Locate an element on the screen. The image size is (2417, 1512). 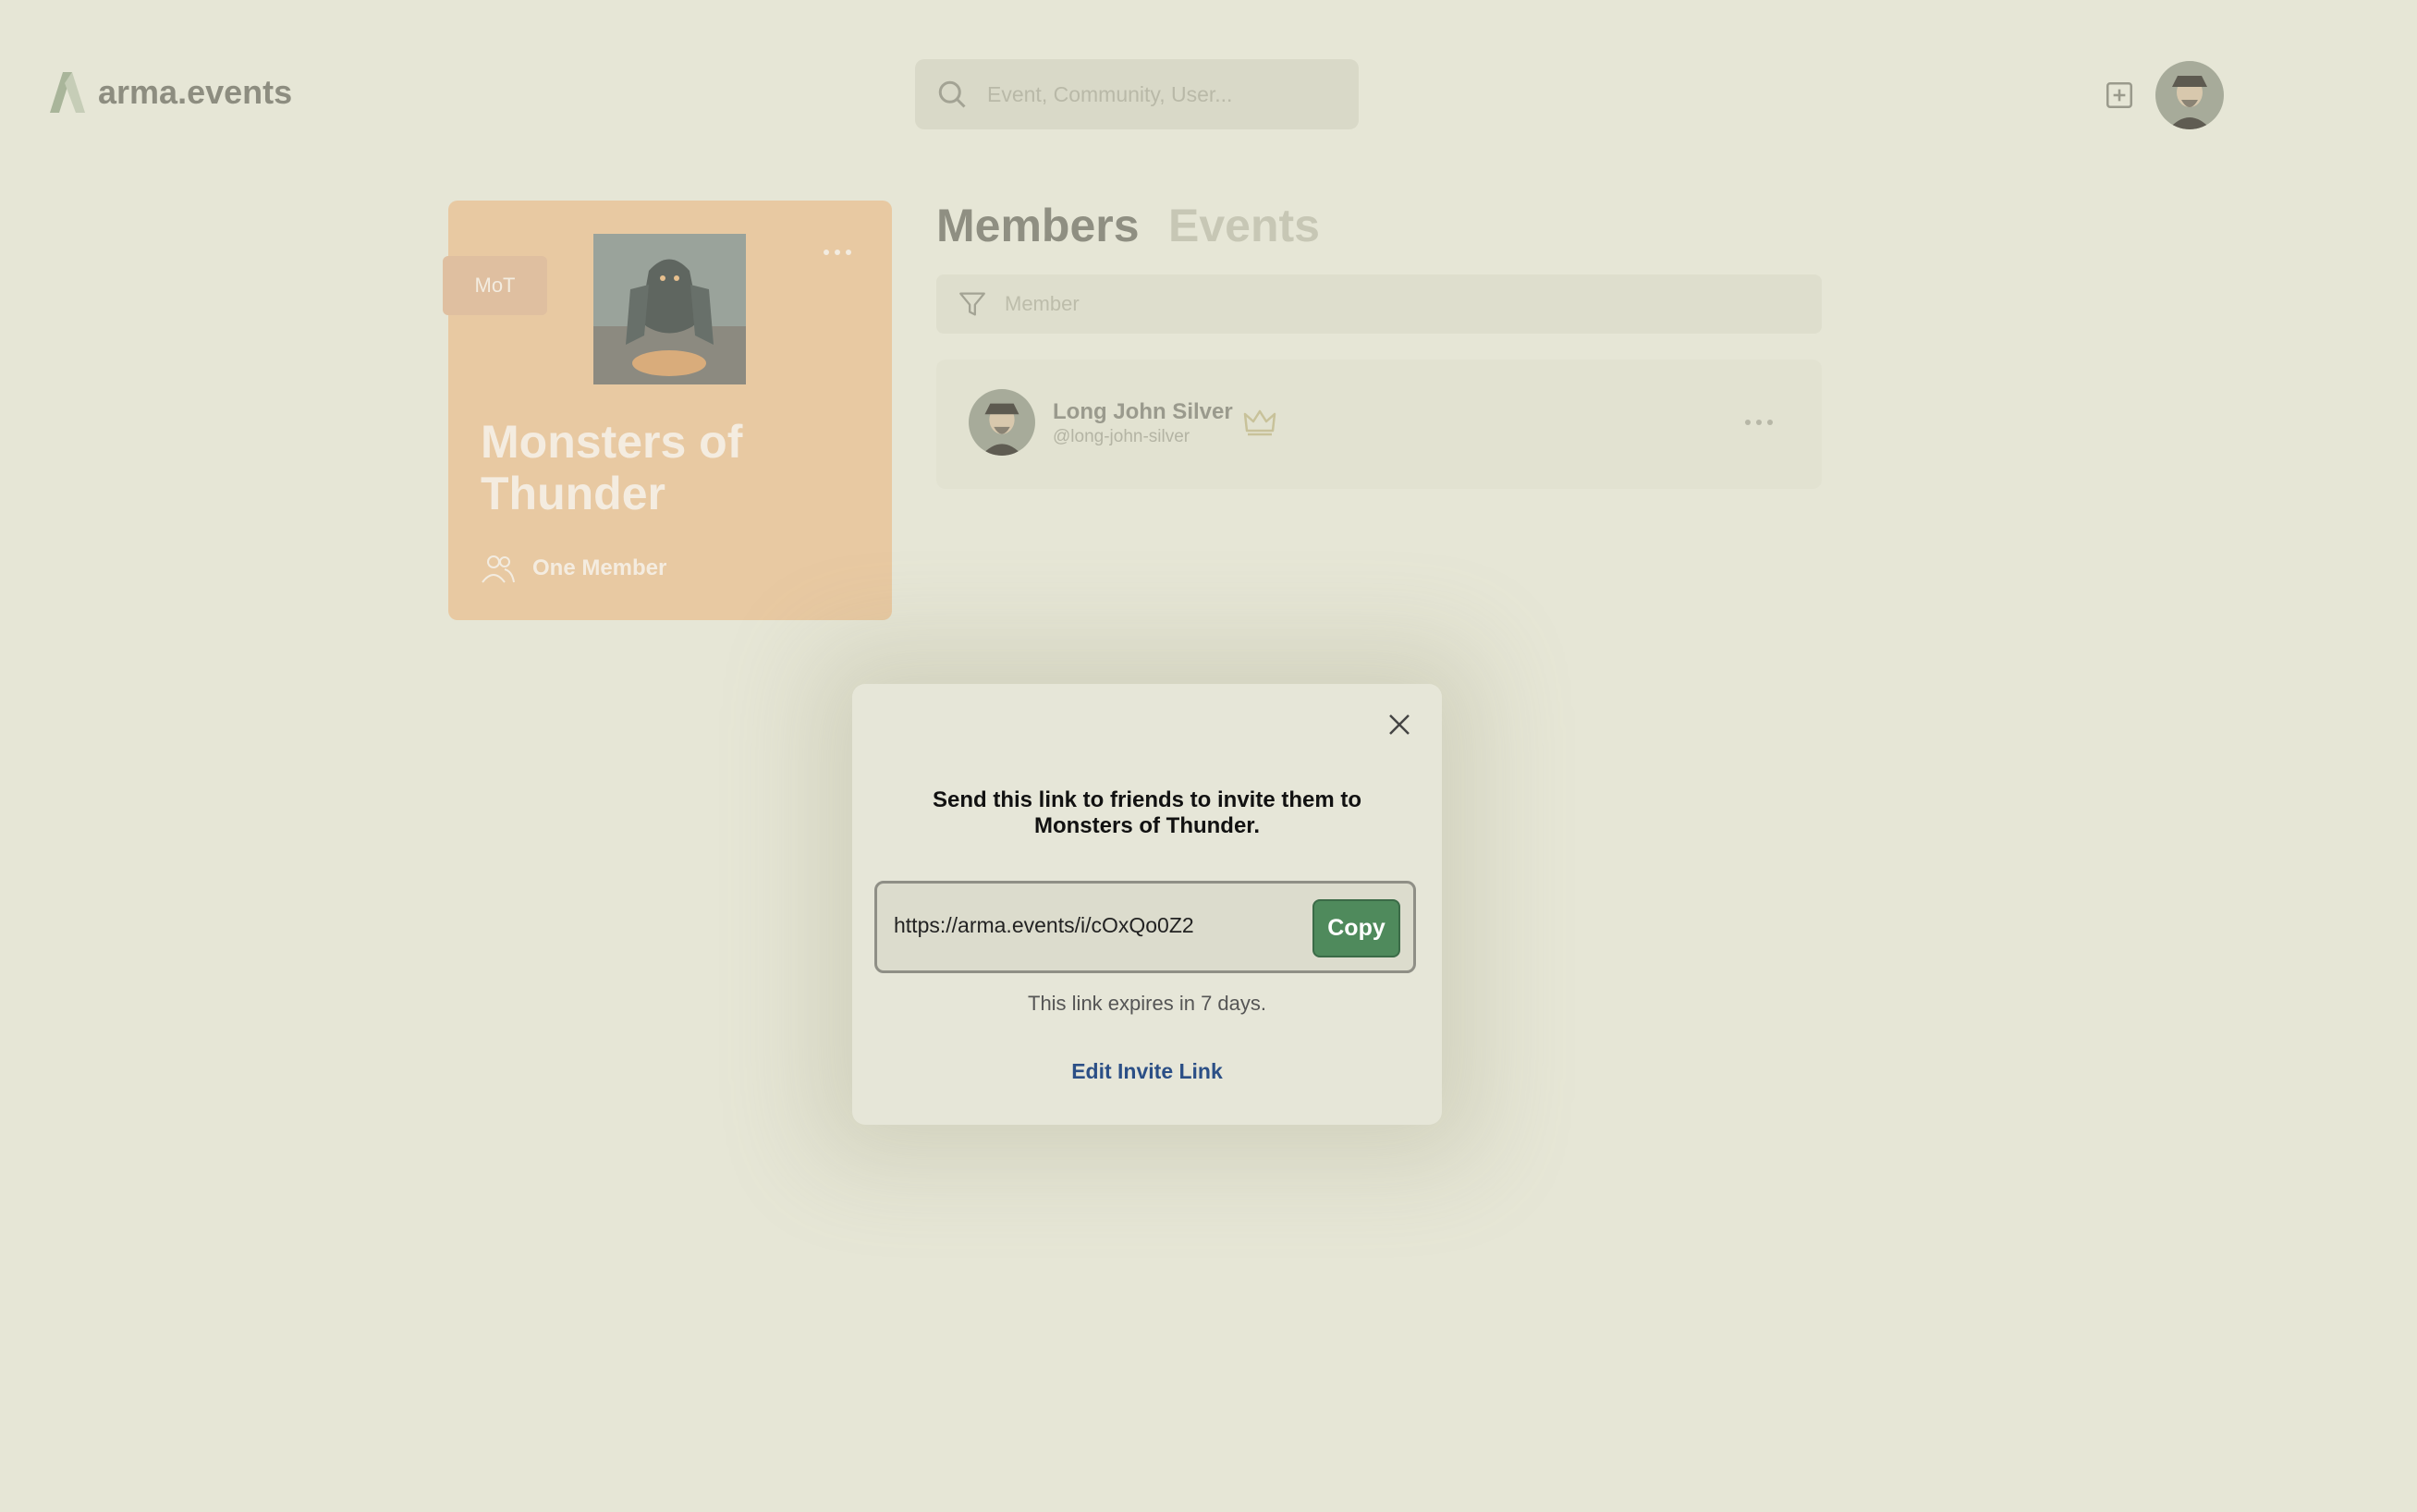
community-name: Monsters of Thunder is located at coordinates (612, 468).